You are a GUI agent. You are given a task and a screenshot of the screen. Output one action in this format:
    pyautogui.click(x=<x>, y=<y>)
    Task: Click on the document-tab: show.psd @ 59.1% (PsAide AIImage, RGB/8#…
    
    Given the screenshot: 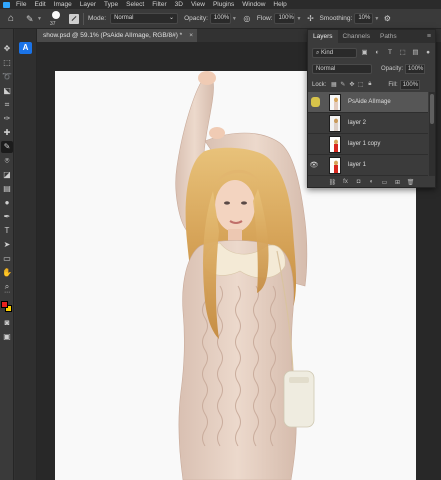 What is the action you would take?
    pyautogui.click(x=117, y=35)
    